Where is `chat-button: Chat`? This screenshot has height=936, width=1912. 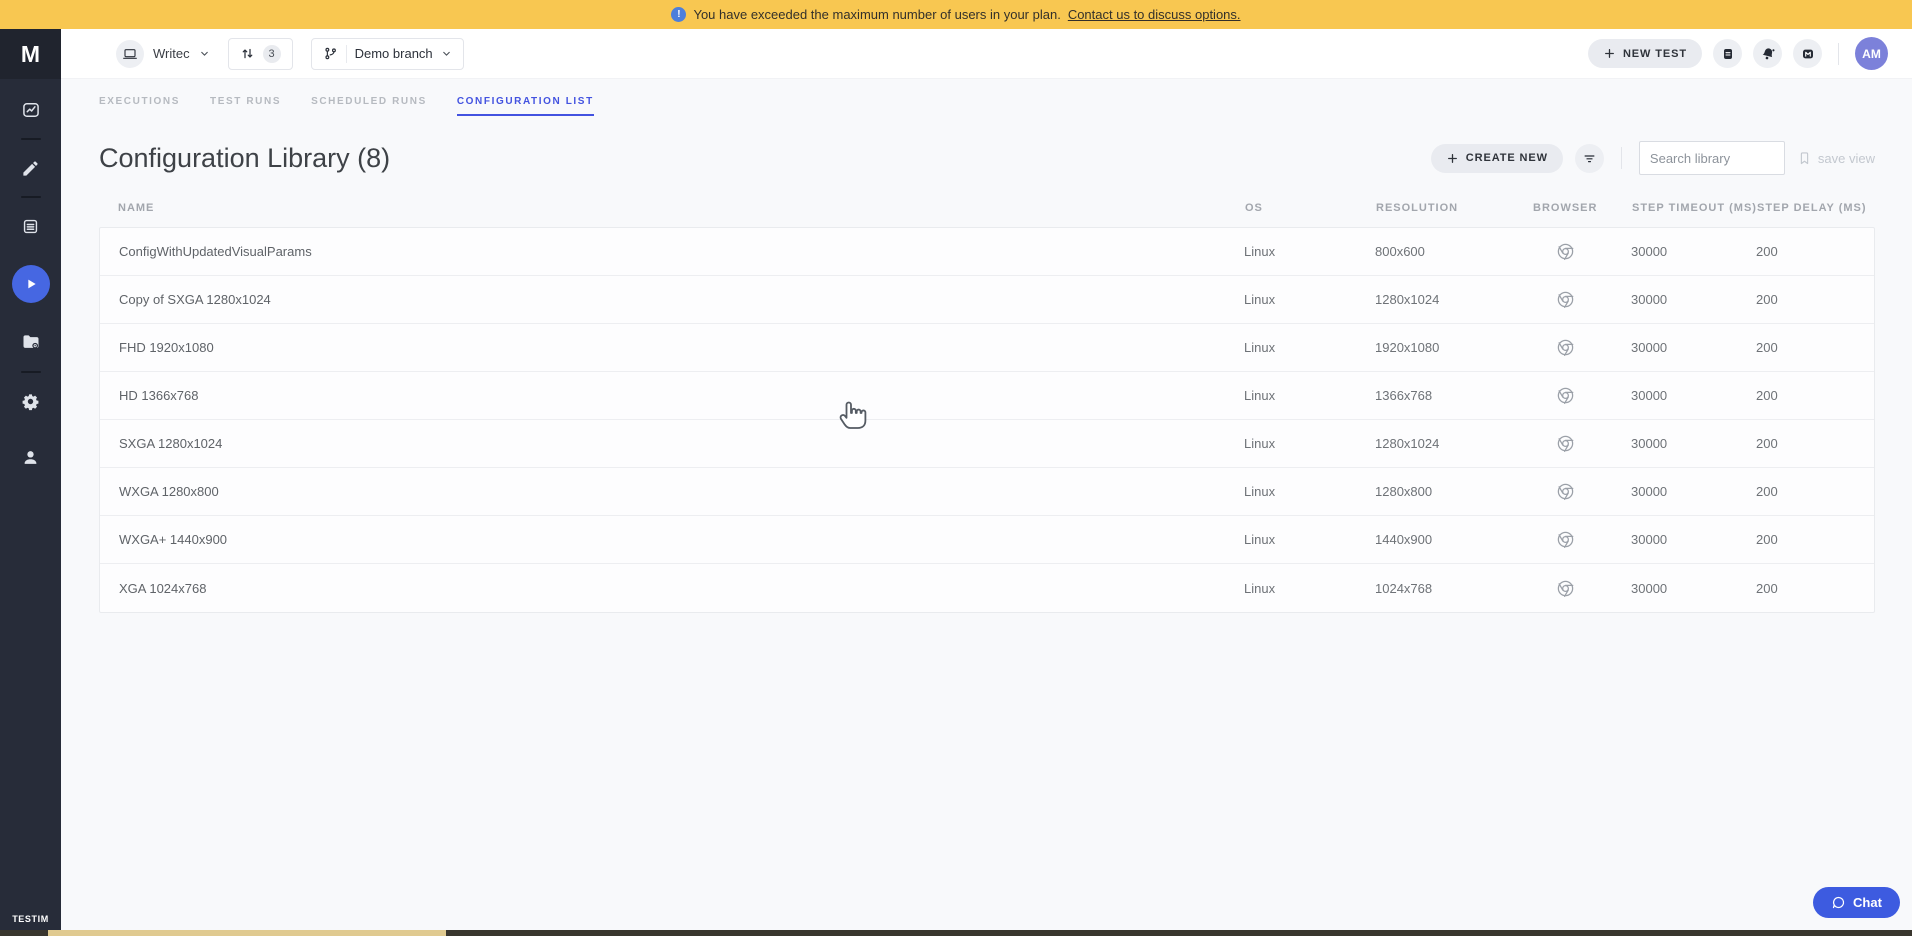 chat-button: Chat is located at coordinates (1856, 902).